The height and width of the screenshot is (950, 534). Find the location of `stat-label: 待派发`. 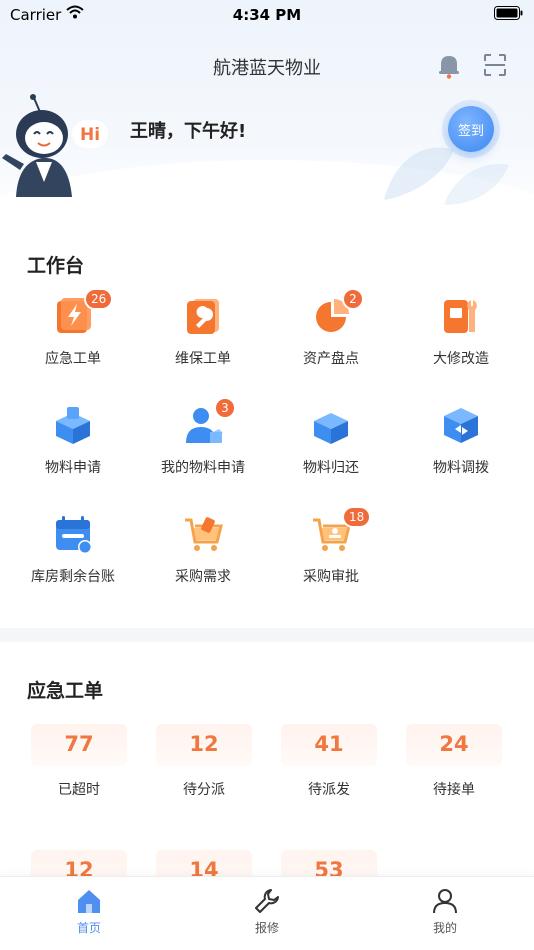

stat-label: 待派发 is located at coordinates (329, 790).